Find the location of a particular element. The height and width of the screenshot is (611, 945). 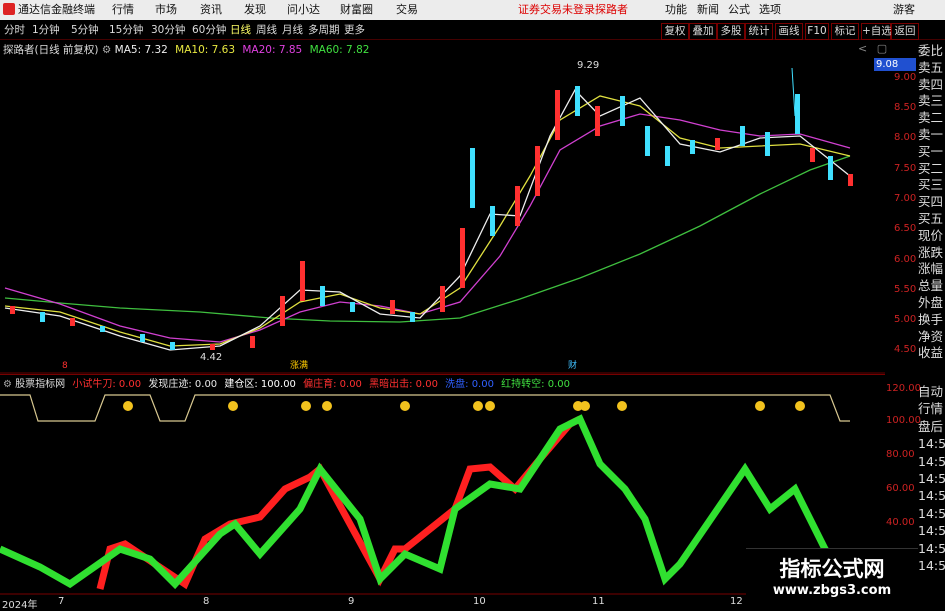

quote-label: 行情 is located at coordinates (931, 409).